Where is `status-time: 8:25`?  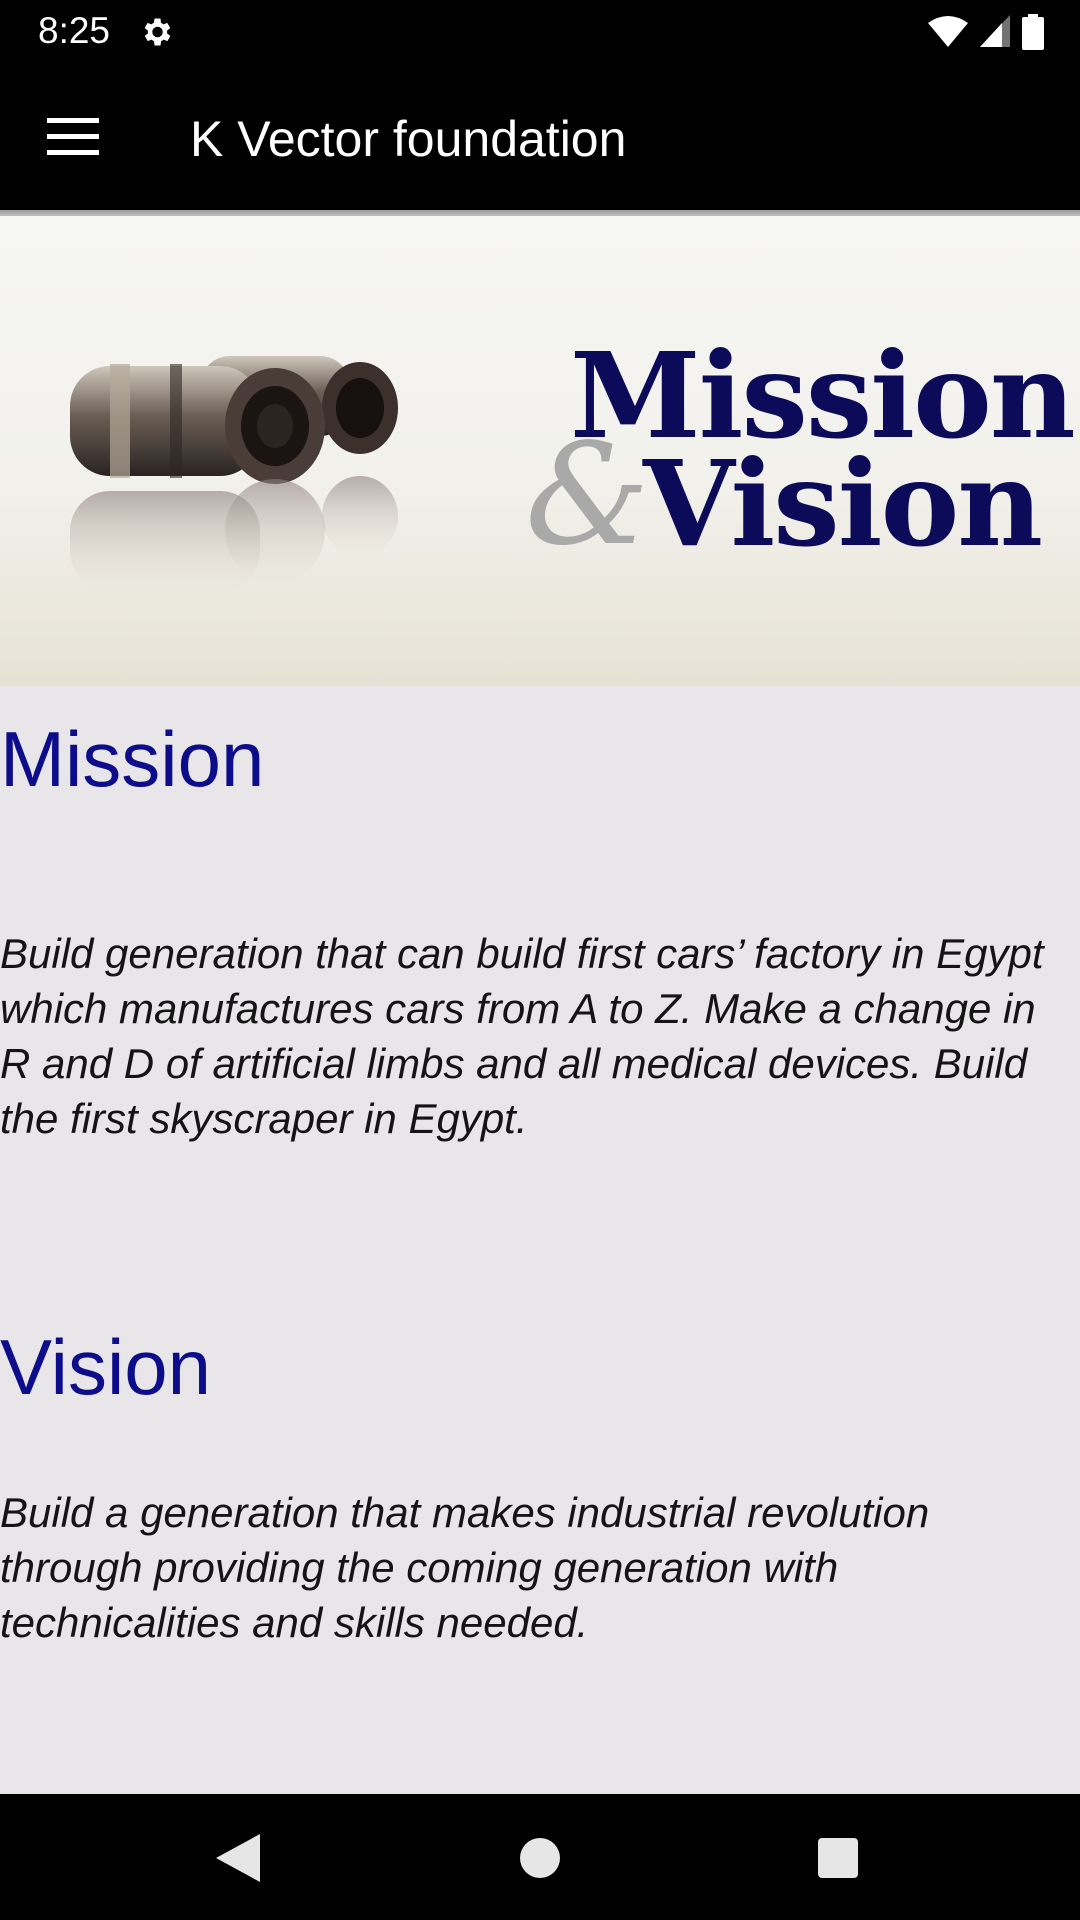 status-time: 8:25 is located at coordinates (74, 30).